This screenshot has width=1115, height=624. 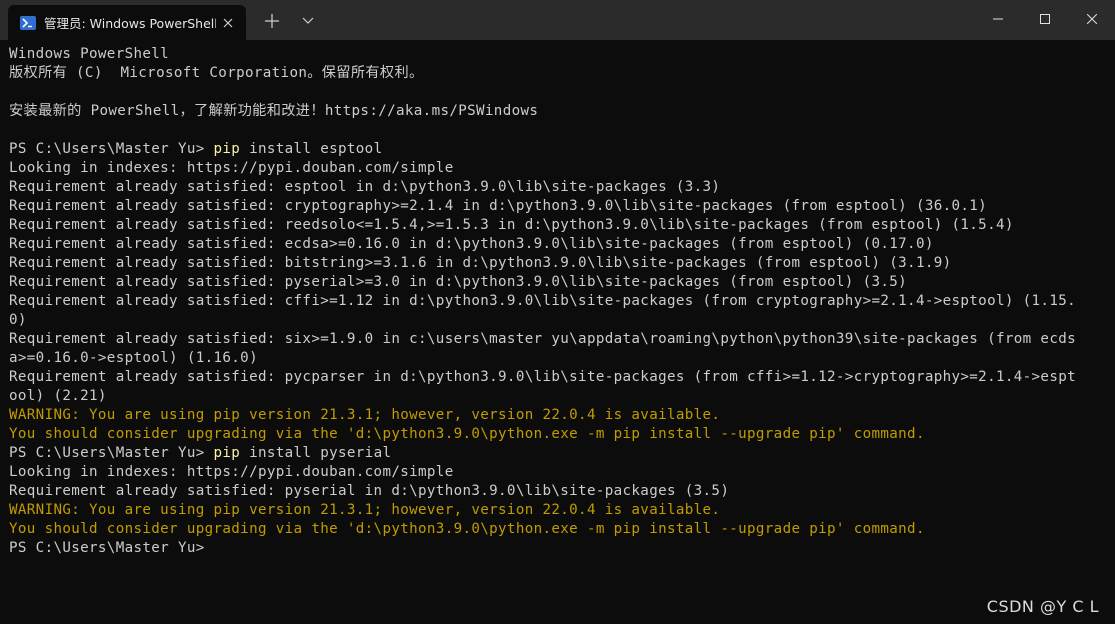 I want to click on output-line: a>=0.16.0->esptool) (1.16.0), so click(x=133, y=358).